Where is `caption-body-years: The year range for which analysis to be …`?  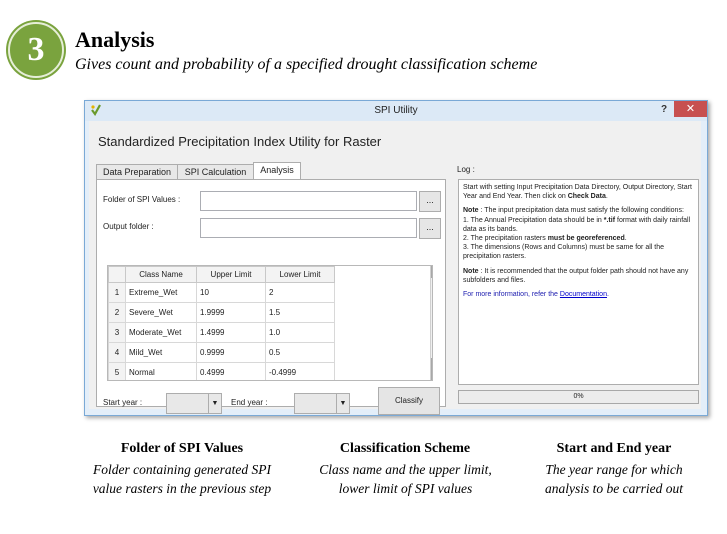 caption-body-years: The year range for which analysis to be … is located at coordinates (614, 479).